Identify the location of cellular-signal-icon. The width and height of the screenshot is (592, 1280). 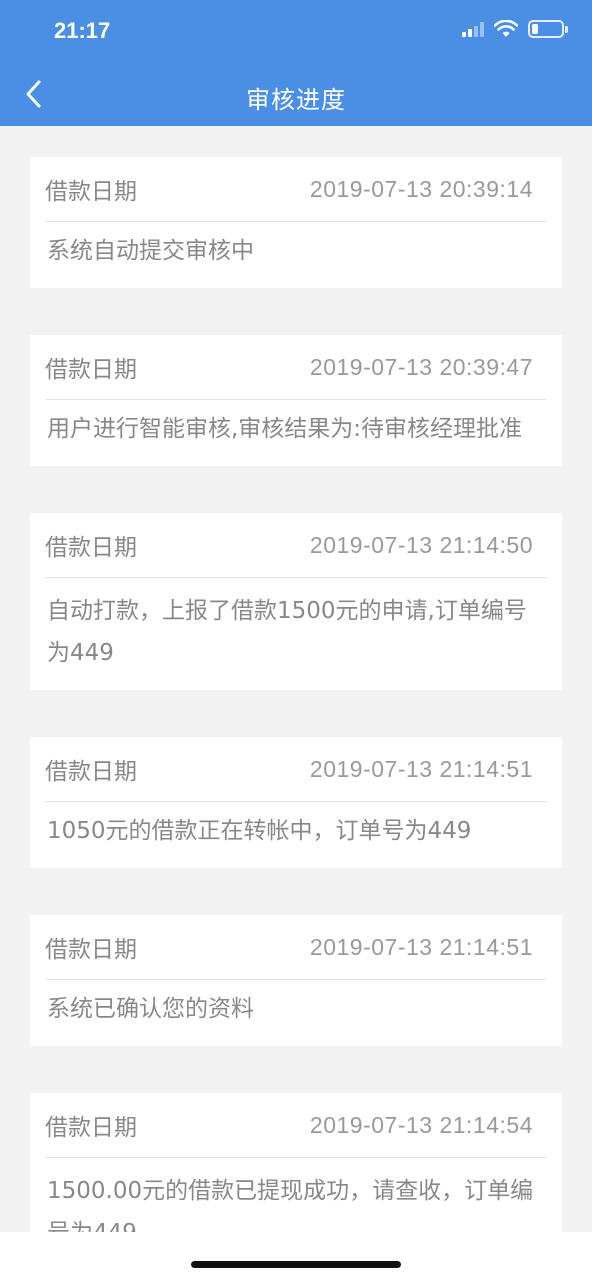
(473, 29).